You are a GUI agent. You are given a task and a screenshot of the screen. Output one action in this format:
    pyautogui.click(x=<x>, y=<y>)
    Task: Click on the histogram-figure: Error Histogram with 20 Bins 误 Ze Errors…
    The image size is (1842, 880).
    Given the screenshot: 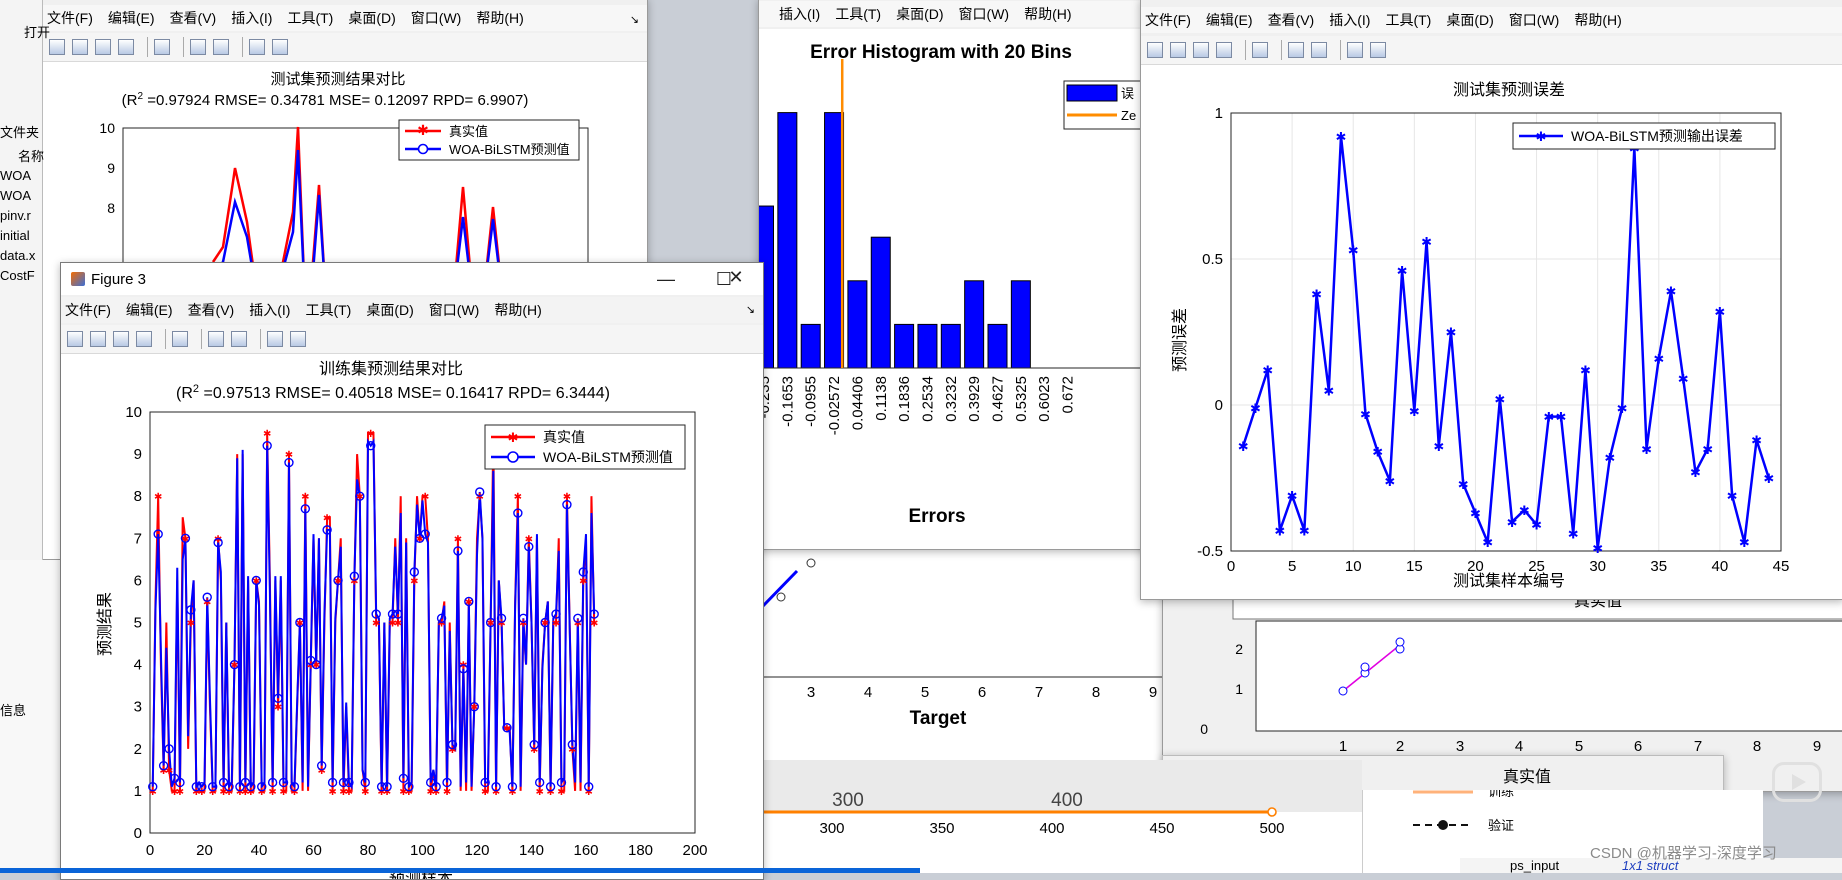 What is the action you would take?
    pyautogui.click(x=954, y=289)
    